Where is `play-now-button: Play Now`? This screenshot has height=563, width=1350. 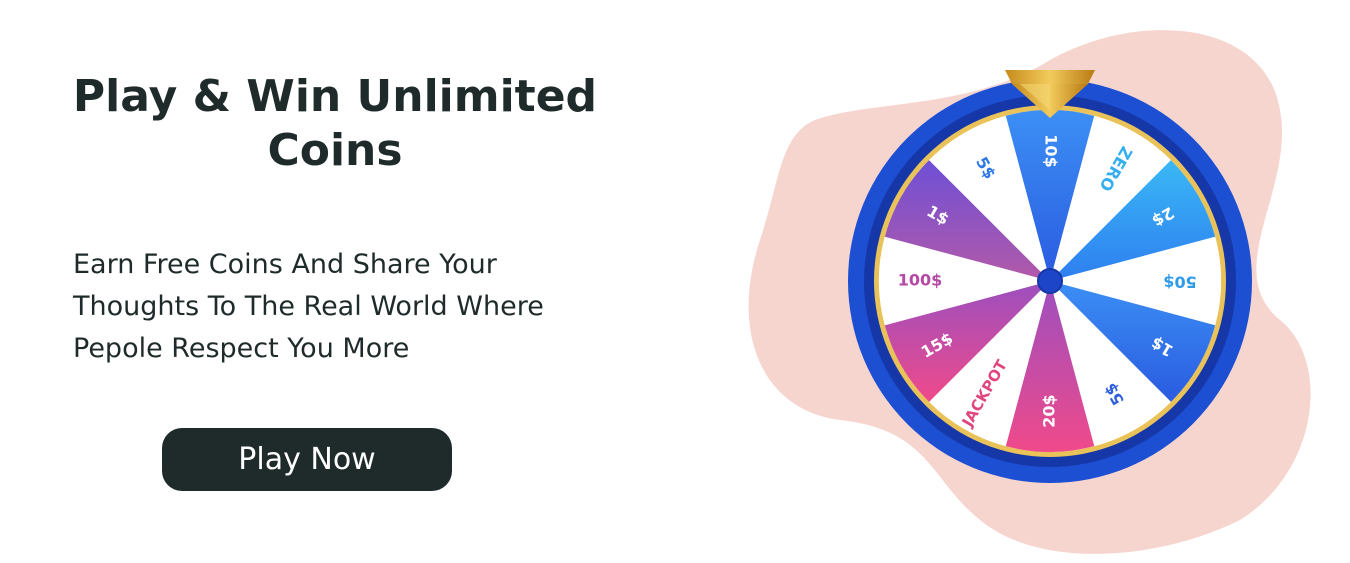 play-now-button: Play Now is located at coordinates (307, 459).